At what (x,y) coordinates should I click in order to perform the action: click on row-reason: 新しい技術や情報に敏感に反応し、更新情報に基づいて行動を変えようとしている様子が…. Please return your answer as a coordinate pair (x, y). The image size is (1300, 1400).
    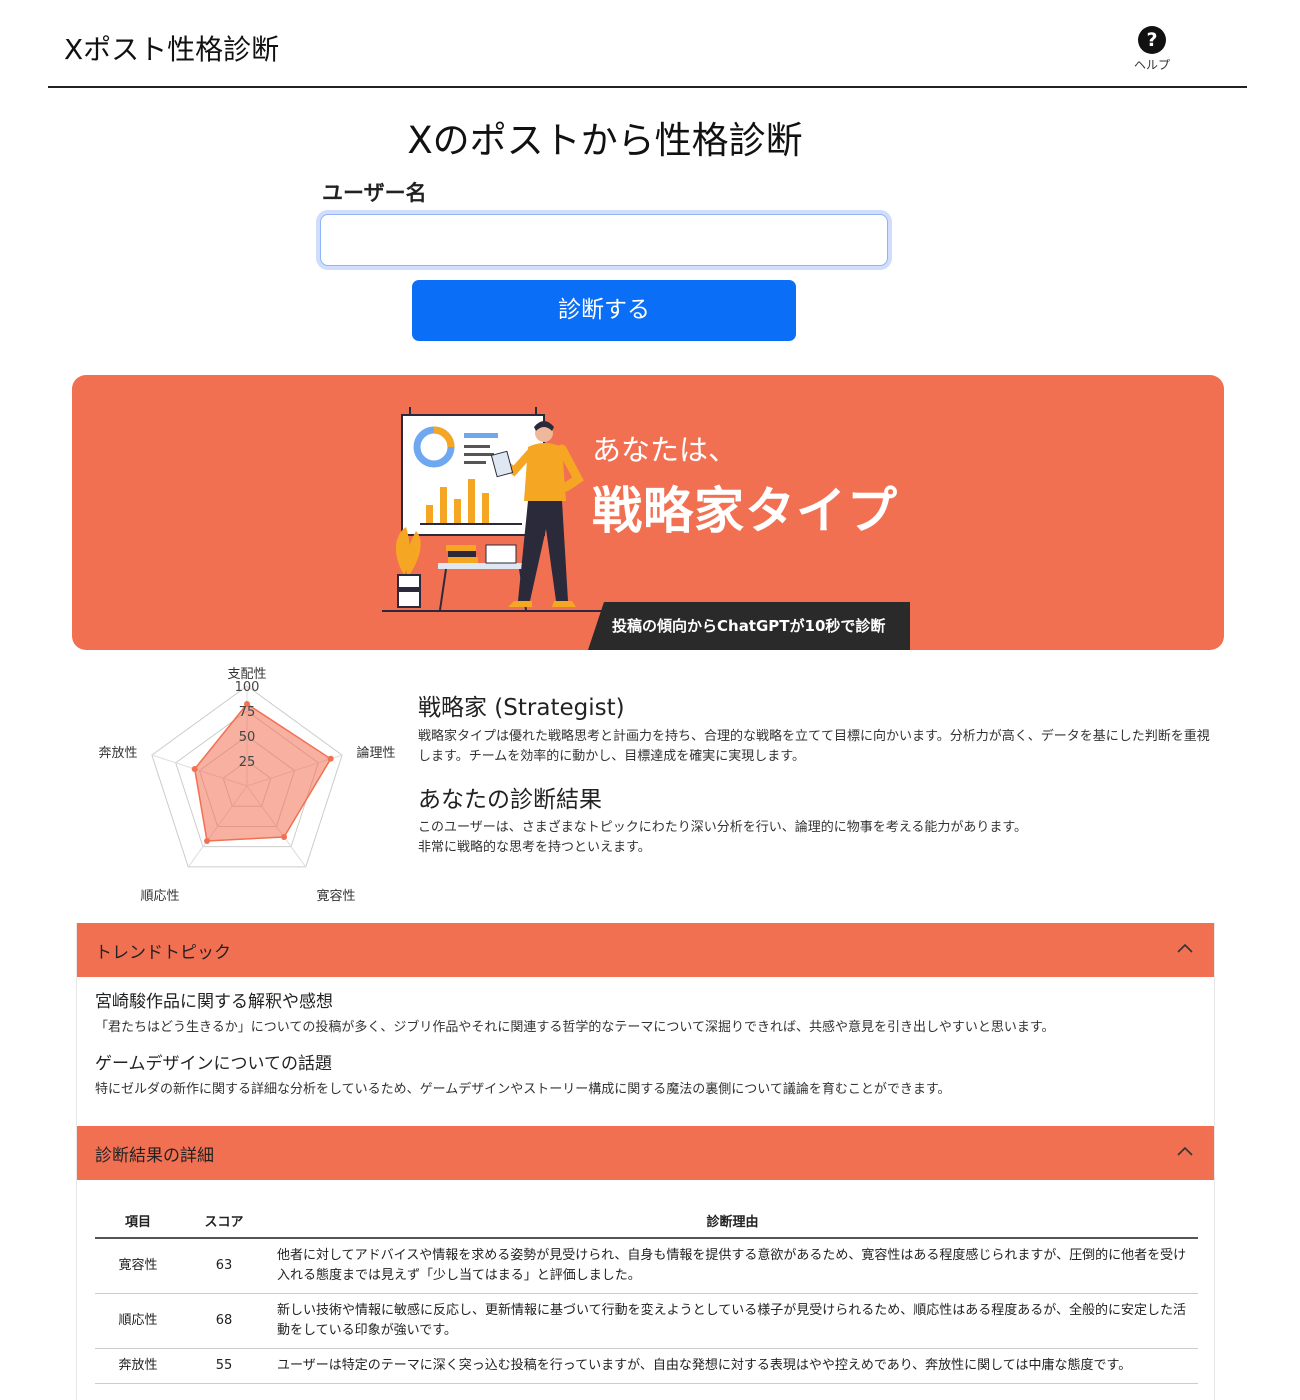
    Looking at the image, I should click on (732, 1321).